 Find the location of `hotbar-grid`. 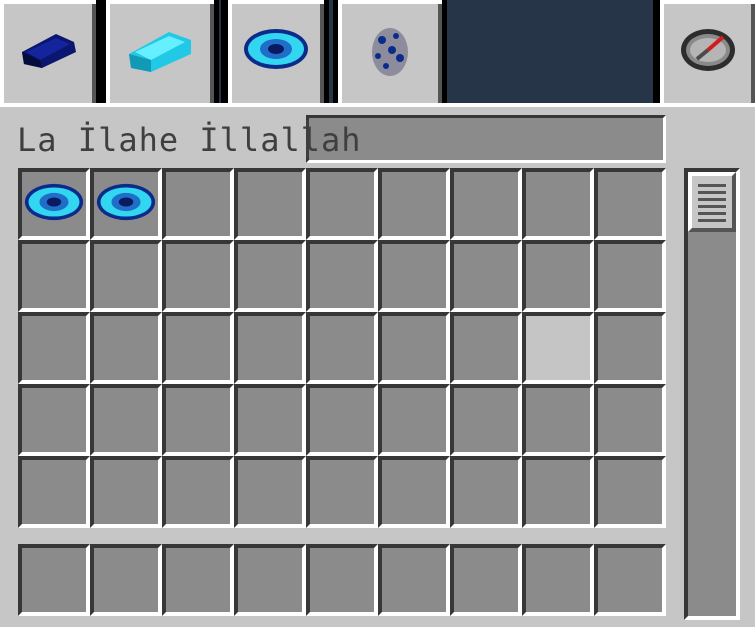

hotbar-grid is located at coordinates (342, 580).